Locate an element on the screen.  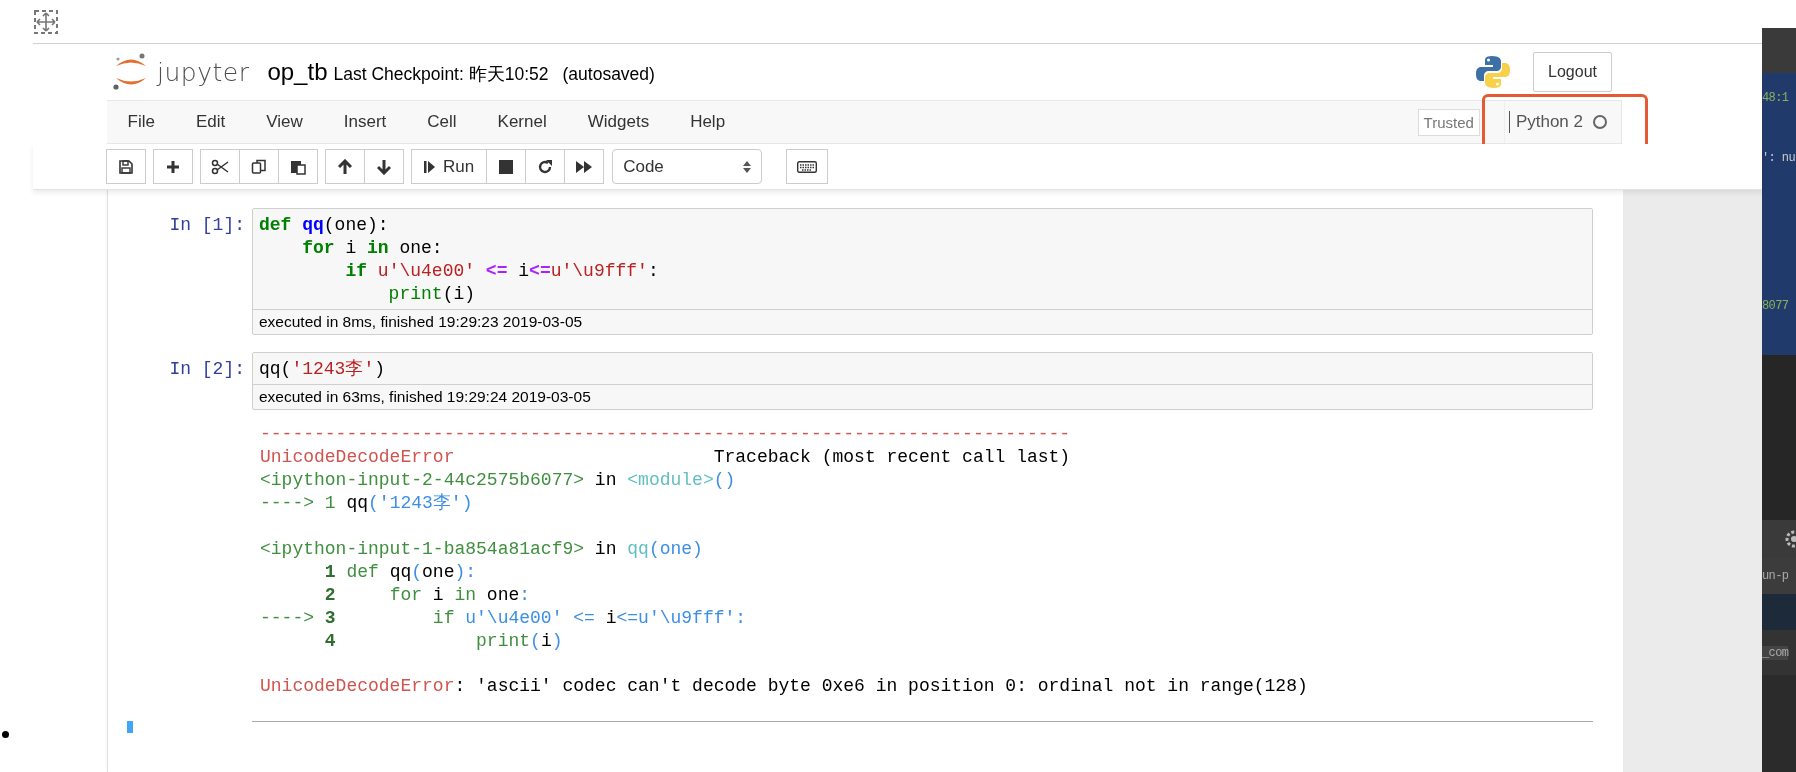
move-down-button is located at coordinates (384, 166).